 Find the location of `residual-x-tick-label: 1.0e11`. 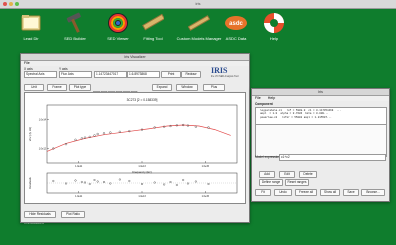

residual-x-tick-label: 1.0e11 is located at coordinates (79, 196).